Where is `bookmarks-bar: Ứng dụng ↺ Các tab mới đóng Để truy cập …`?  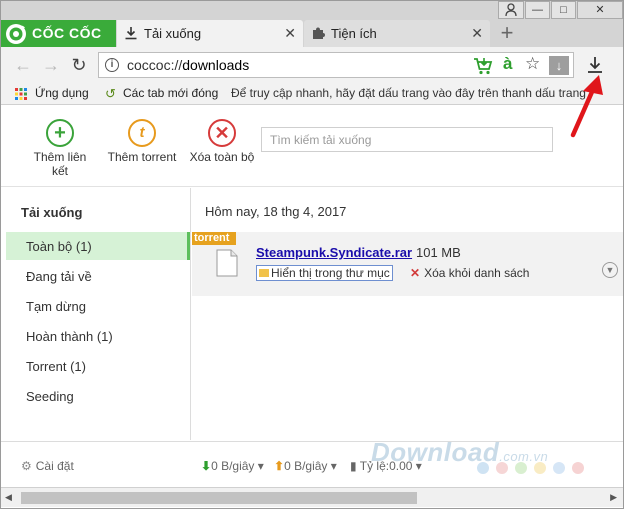 bookmarks-bar: Ứng dụng ↺ Các tab mới đóng Để truy cập … is located at coordinates (312, 94).